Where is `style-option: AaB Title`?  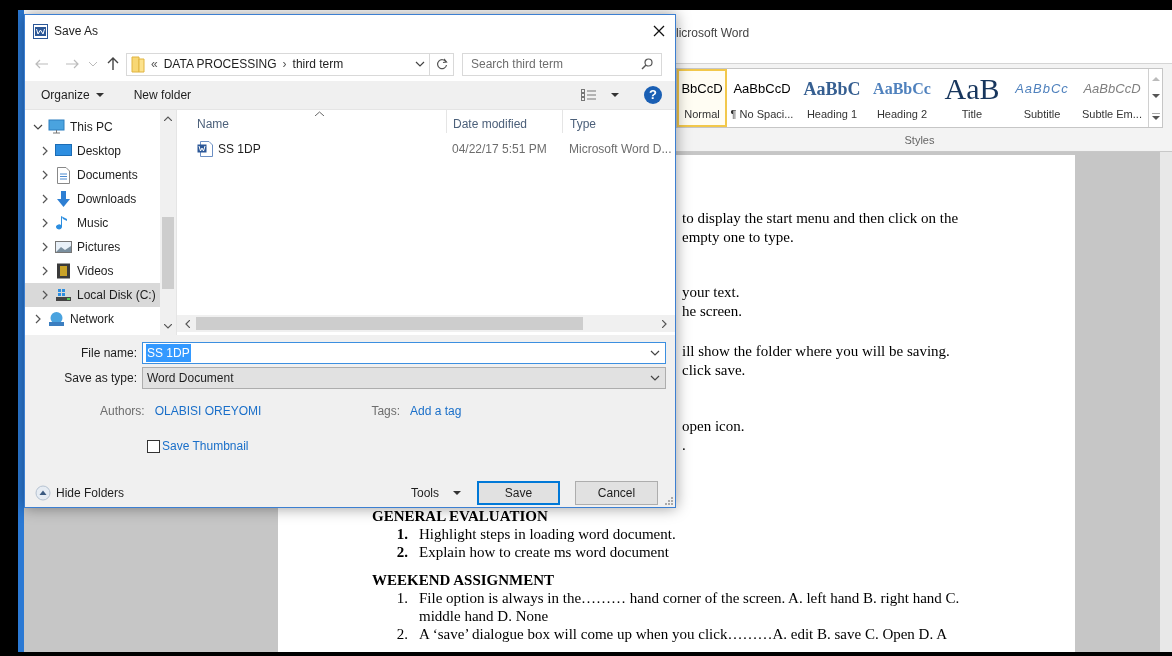 style-option: AaB Title is located at coordinates (972, 98).